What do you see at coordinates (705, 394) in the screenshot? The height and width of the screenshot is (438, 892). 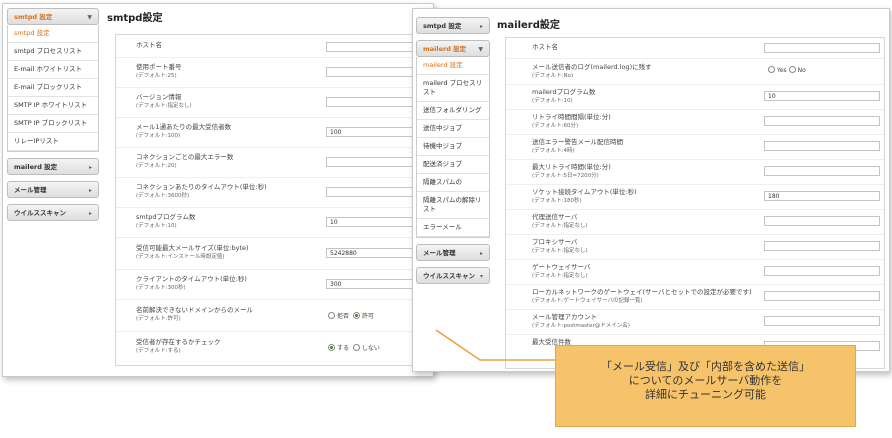 I see `callout-line-3: 詳細にチューニング可能` at bounding box center [705, 394].